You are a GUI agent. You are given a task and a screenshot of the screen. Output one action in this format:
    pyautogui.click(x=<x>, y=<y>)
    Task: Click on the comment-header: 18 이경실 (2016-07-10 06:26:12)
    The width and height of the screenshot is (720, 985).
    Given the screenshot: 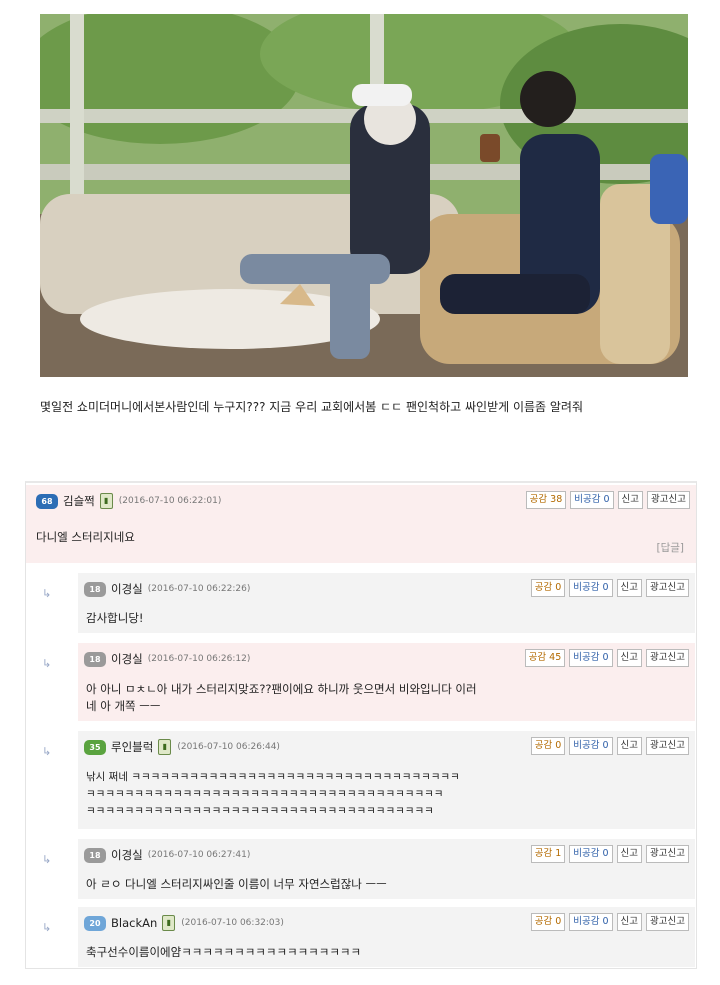 What is the action you would take?
    pyautogui.click(x=167, y=659)
    